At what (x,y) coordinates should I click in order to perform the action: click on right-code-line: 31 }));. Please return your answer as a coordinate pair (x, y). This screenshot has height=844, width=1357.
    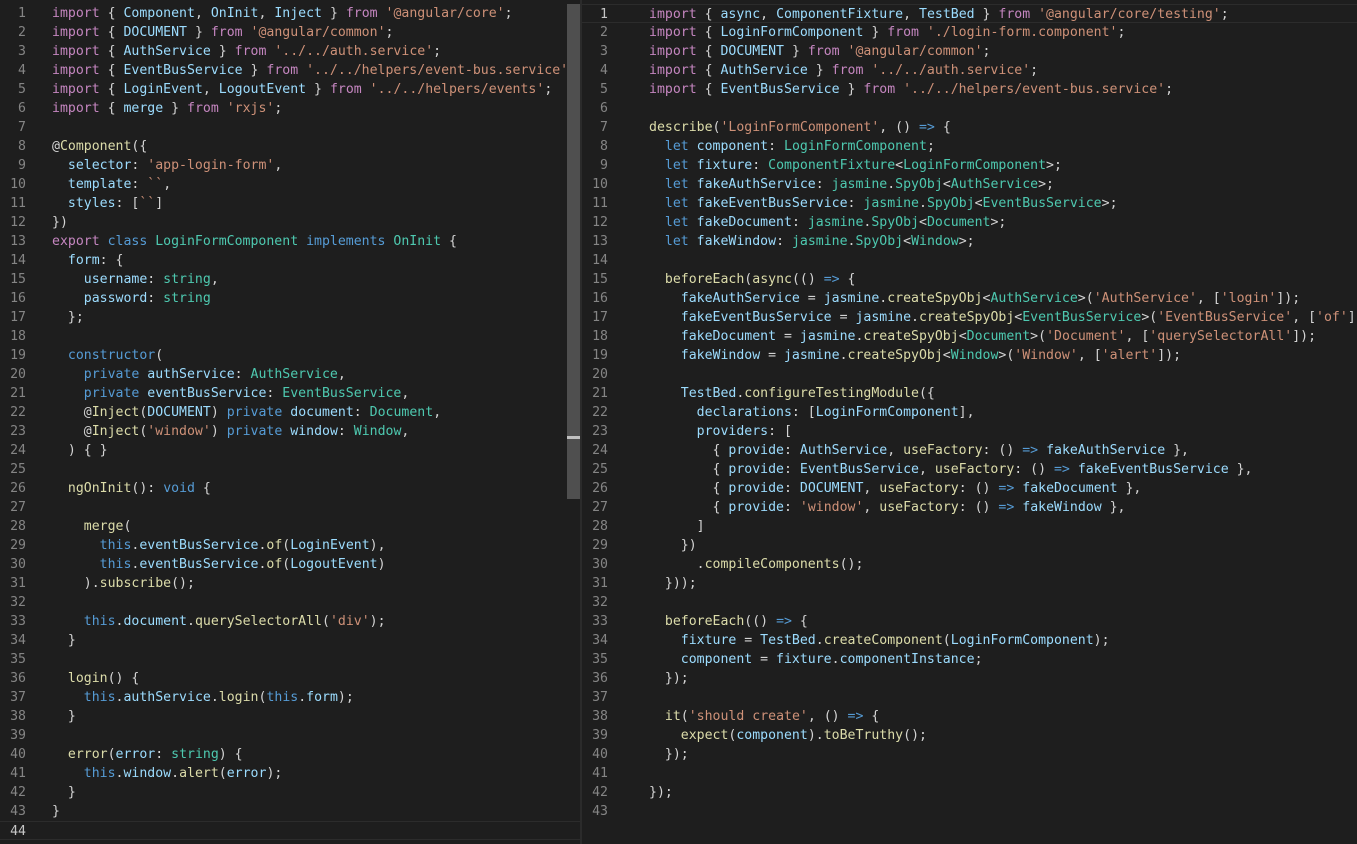
    Looking at the image, I should click on (969, 583).